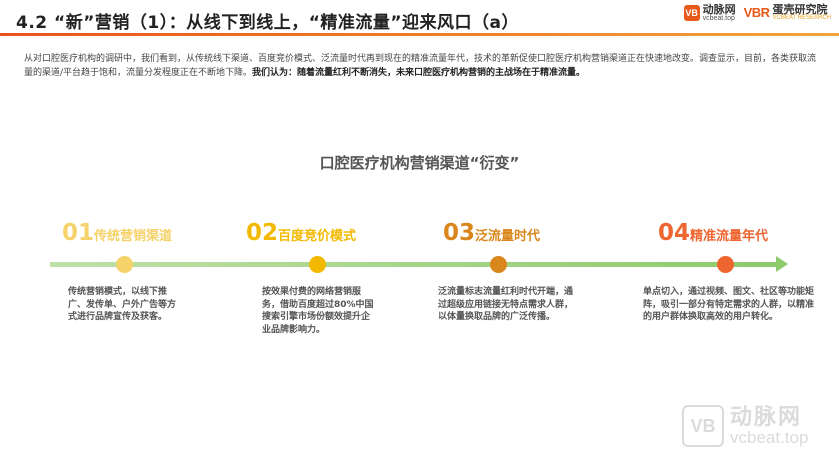 The image size is (839, 459). Describe the element at coordinates (133, 236) in the screenshot. I see `stage-label: 传统营销渠道` at that location.